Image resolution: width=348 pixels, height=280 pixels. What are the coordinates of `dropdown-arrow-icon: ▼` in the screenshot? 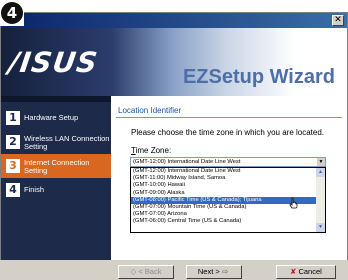 It's located at (321, 162).